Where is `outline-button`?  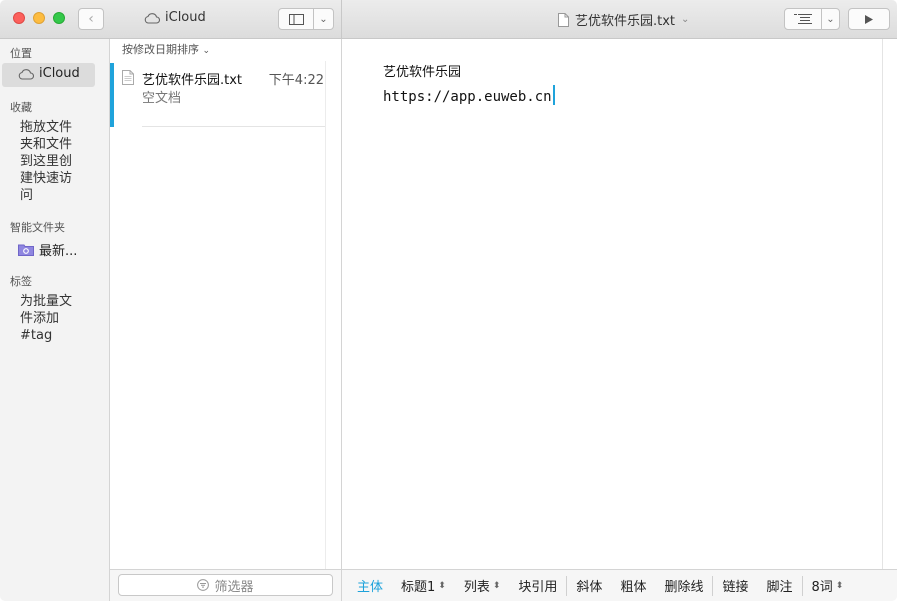
outline-button is located at coordinates (803, 19).